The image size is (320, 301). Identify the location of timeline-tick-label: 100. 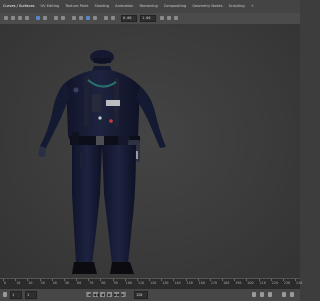
(128, 283).